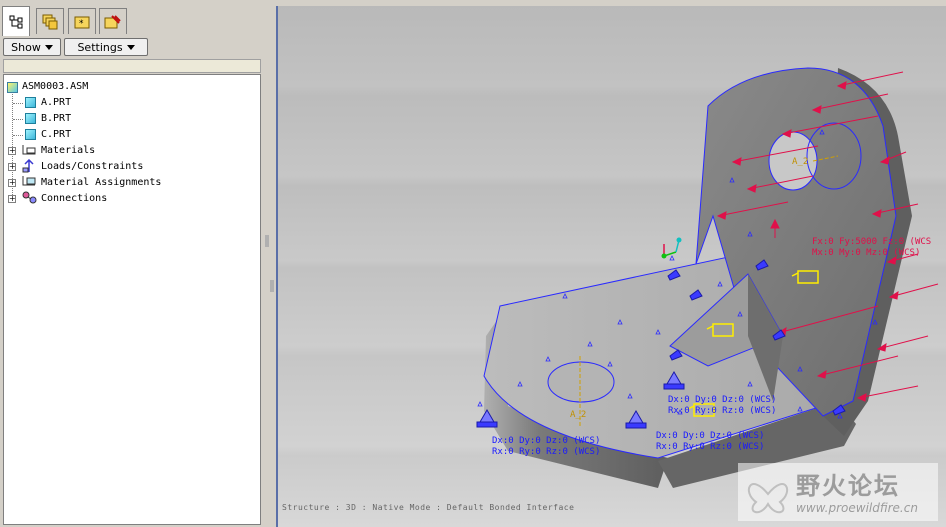 Image resolution: width=946 pixels, height=527 pixels. Describe the element at coordinates (269, 263) in the screenshot. I see `panel-splitter` at that location.